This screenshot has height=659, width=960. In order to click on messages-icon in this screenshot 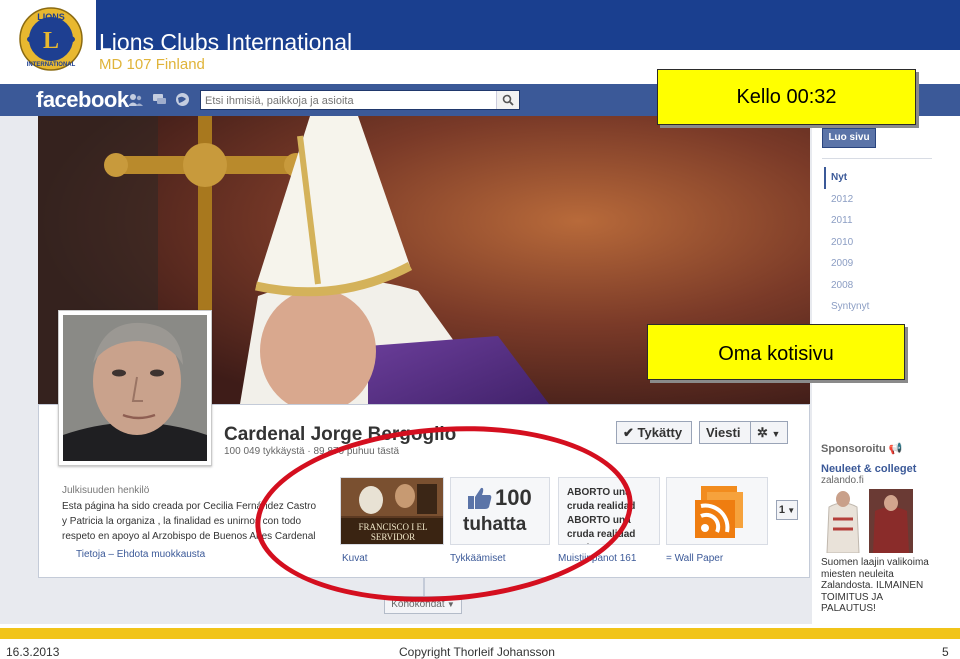, I will do `click(159, 99)`.